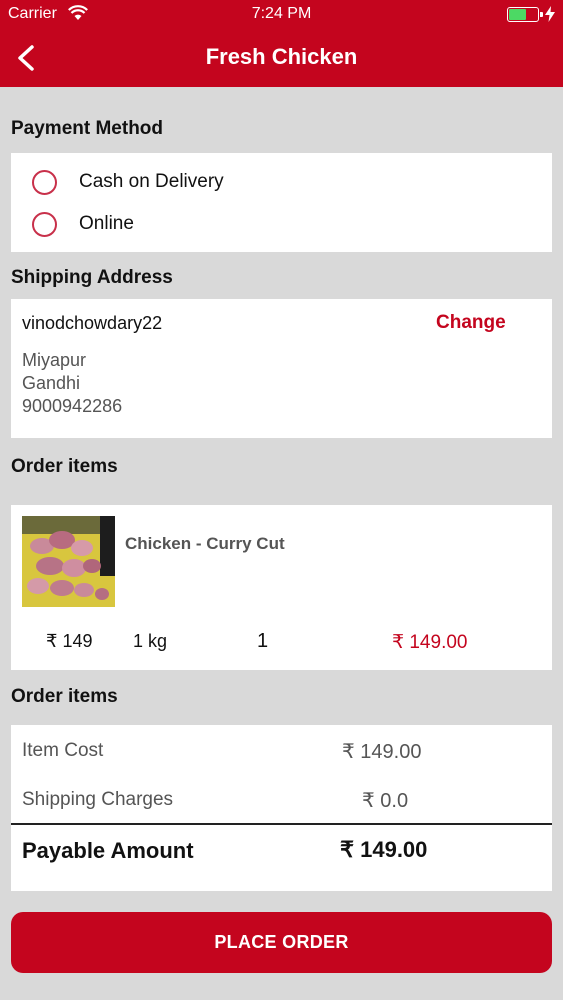  What do you see at coordinates (63, 750) in the screenshot?
I see `item-cost-label: Item Cost` at bounding box center [63, 750].